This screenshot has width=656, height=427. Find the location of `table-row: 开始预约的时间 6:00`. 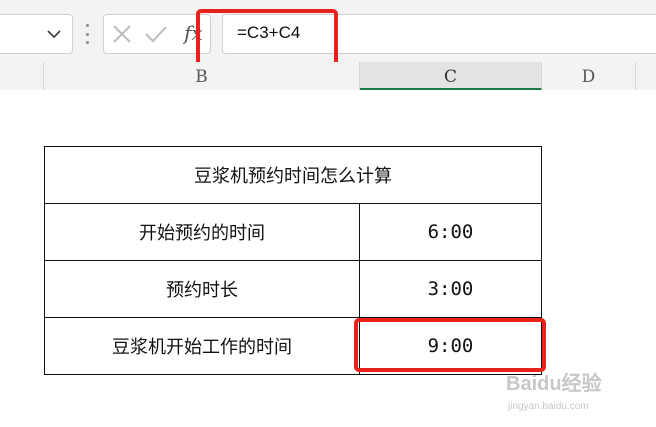

table-row: 开始预约的时间 6:00 is located at coordinates (293, 232).